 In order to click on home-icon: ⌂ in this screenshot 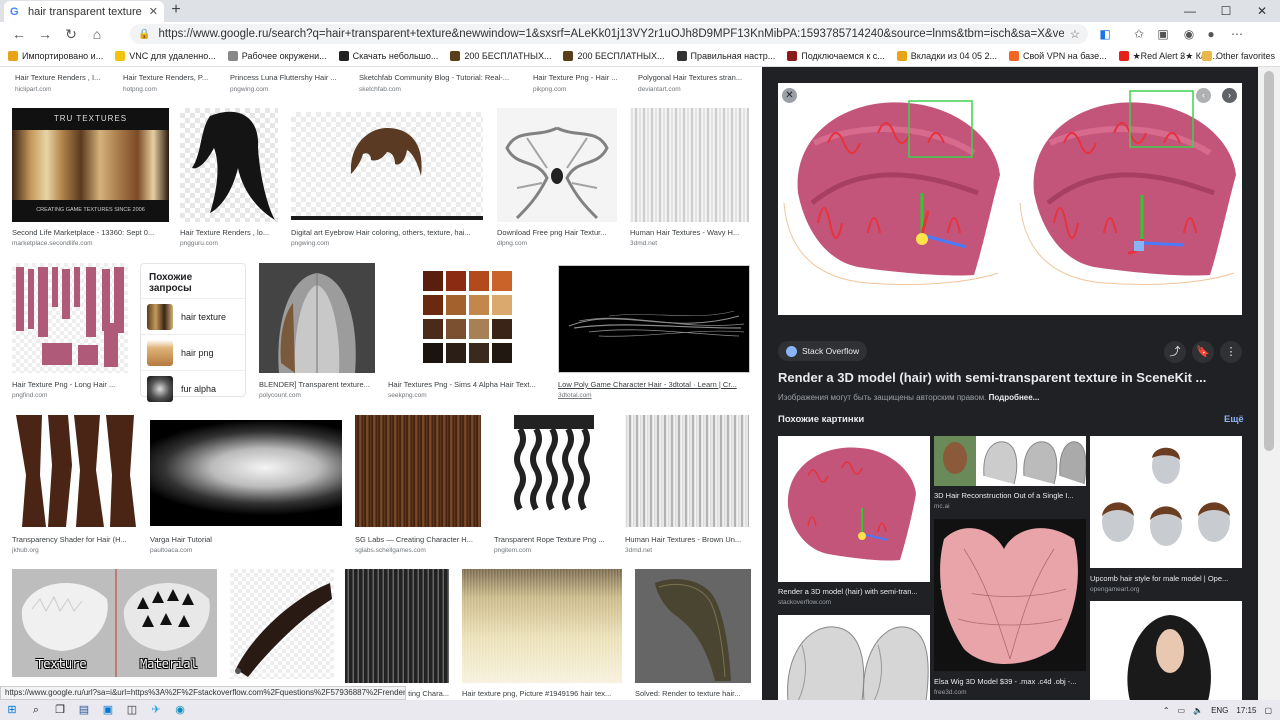, I will do `click(97, 34)`.